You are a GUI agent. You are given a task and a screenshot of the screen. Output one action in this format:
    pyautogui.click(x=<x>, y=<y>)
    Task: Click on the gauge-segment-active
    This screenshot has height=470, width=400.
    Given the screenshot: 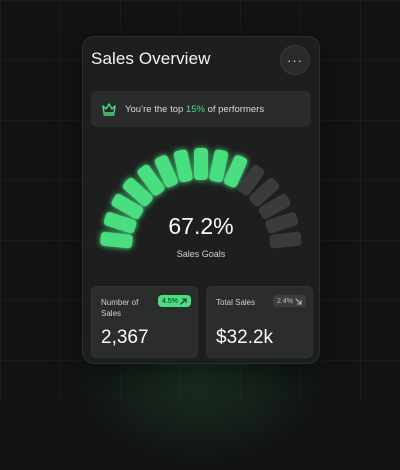 What is the action you would take?
    pyautogui.click(x=201, y=164)
    